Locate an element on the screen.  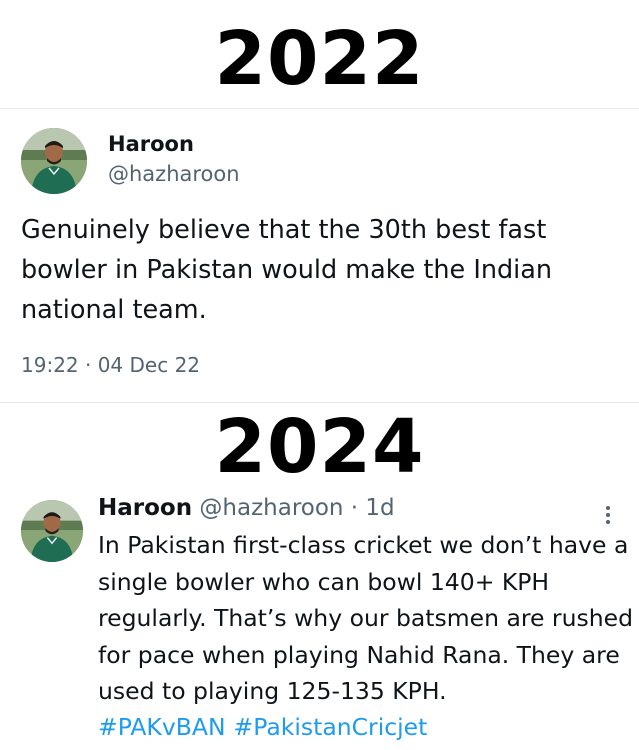
divider-middle is located at coordinates (319, 402).